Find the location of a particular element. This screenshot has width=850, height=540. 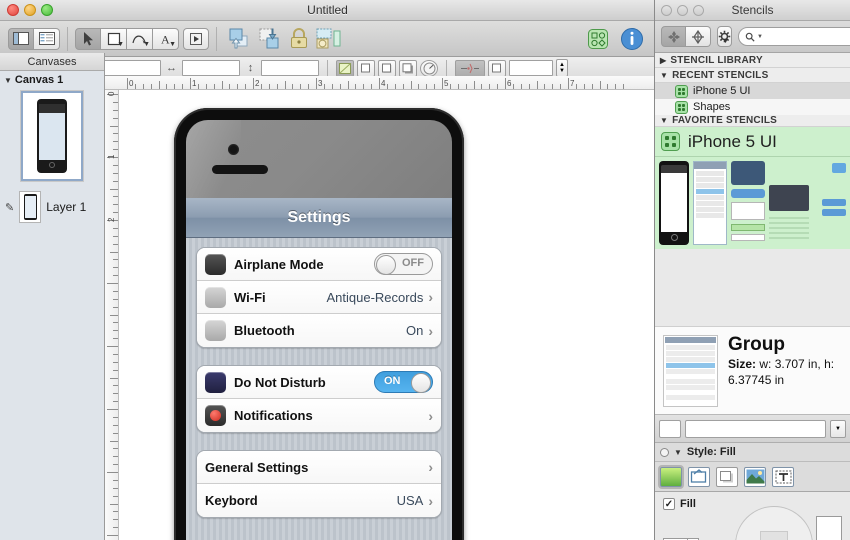

search-scope-caret: ▼ is located at coordinates (760, 37).